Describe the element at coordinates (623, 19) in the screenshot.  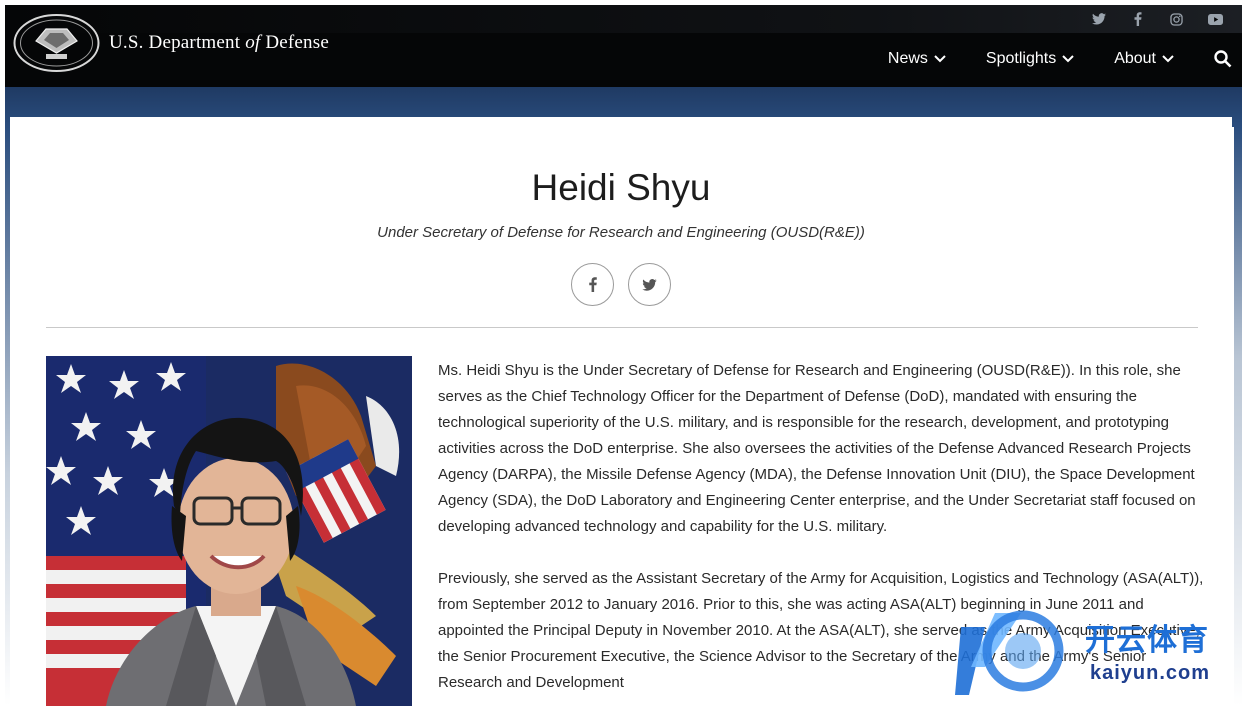
I see `social-strip` at that location.